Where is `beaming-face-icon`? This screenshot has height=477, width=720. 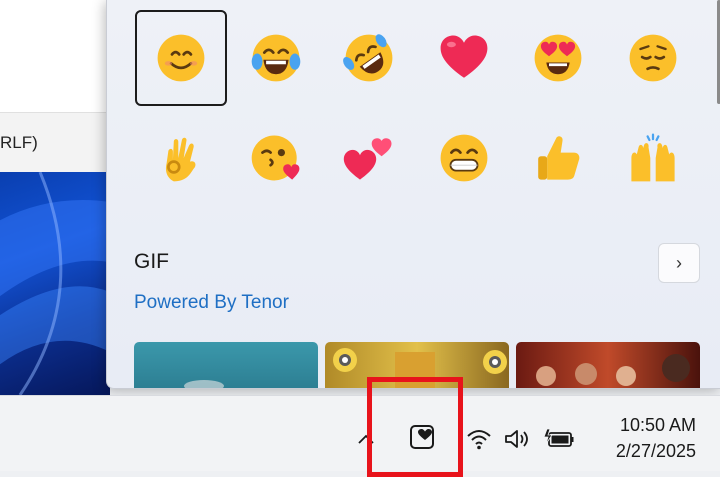
beaming-face-icon is located at coordinates (464, 158).